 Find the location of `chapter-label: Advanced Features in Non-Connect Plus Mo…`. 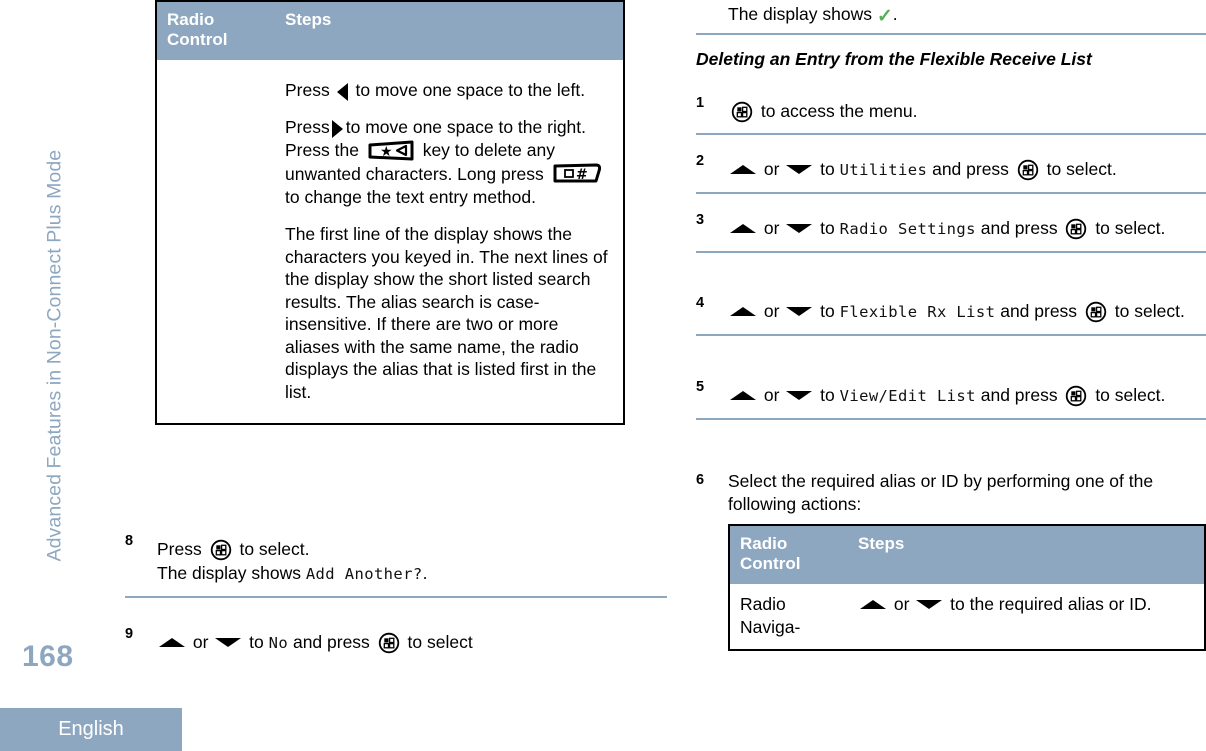

chapter-label: Advanced Features in Non-Connect Plus Mo… is located at coordinates (54, 355).